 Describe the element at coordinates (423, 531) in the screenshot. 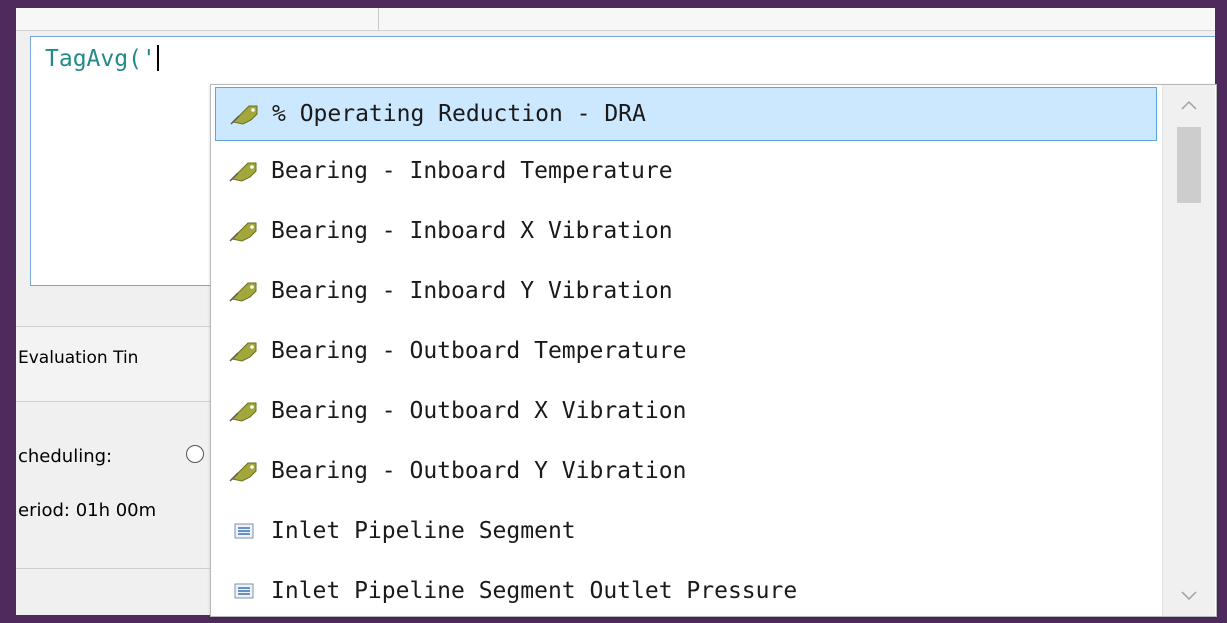

I see `autocomplete-item-label: Inlet Pipeline Segment` at that location.